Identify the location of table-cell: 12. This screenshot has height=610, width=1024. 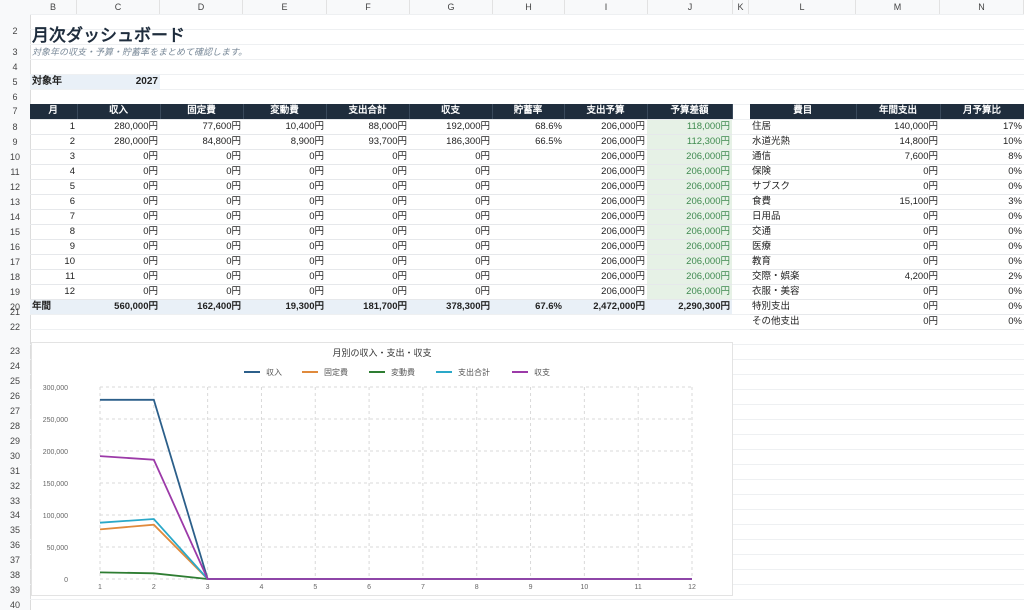
(53, 292).